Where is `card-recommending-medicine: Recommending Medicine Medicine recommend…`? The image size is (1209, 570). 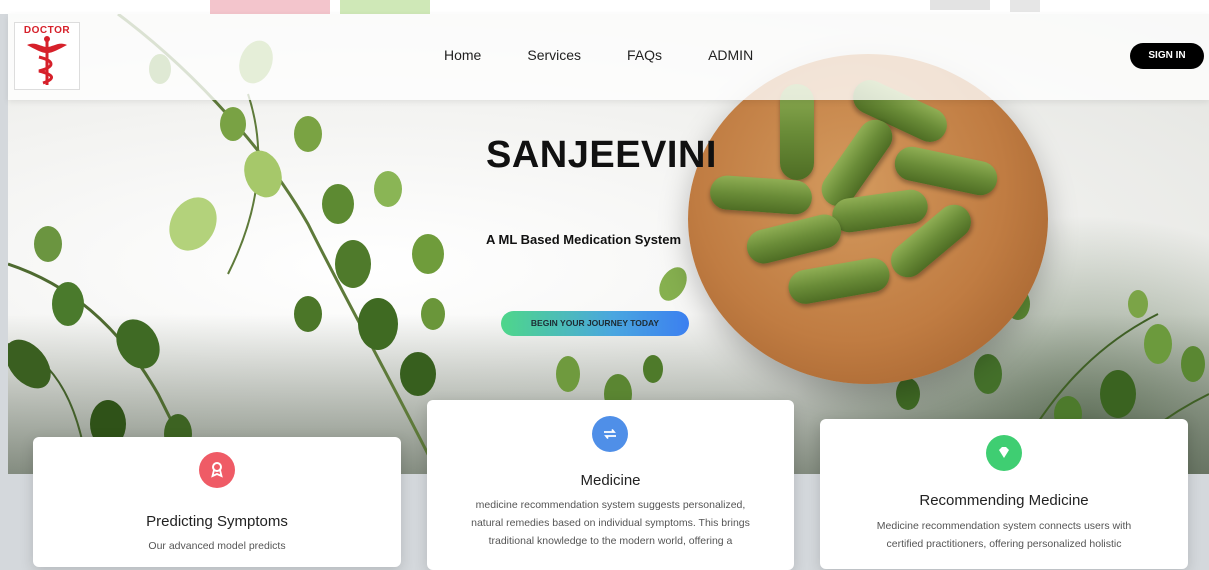 card-recommending-medicine: Recommending Medicine Medicine recommend… is located at coordinates (1004, 494).